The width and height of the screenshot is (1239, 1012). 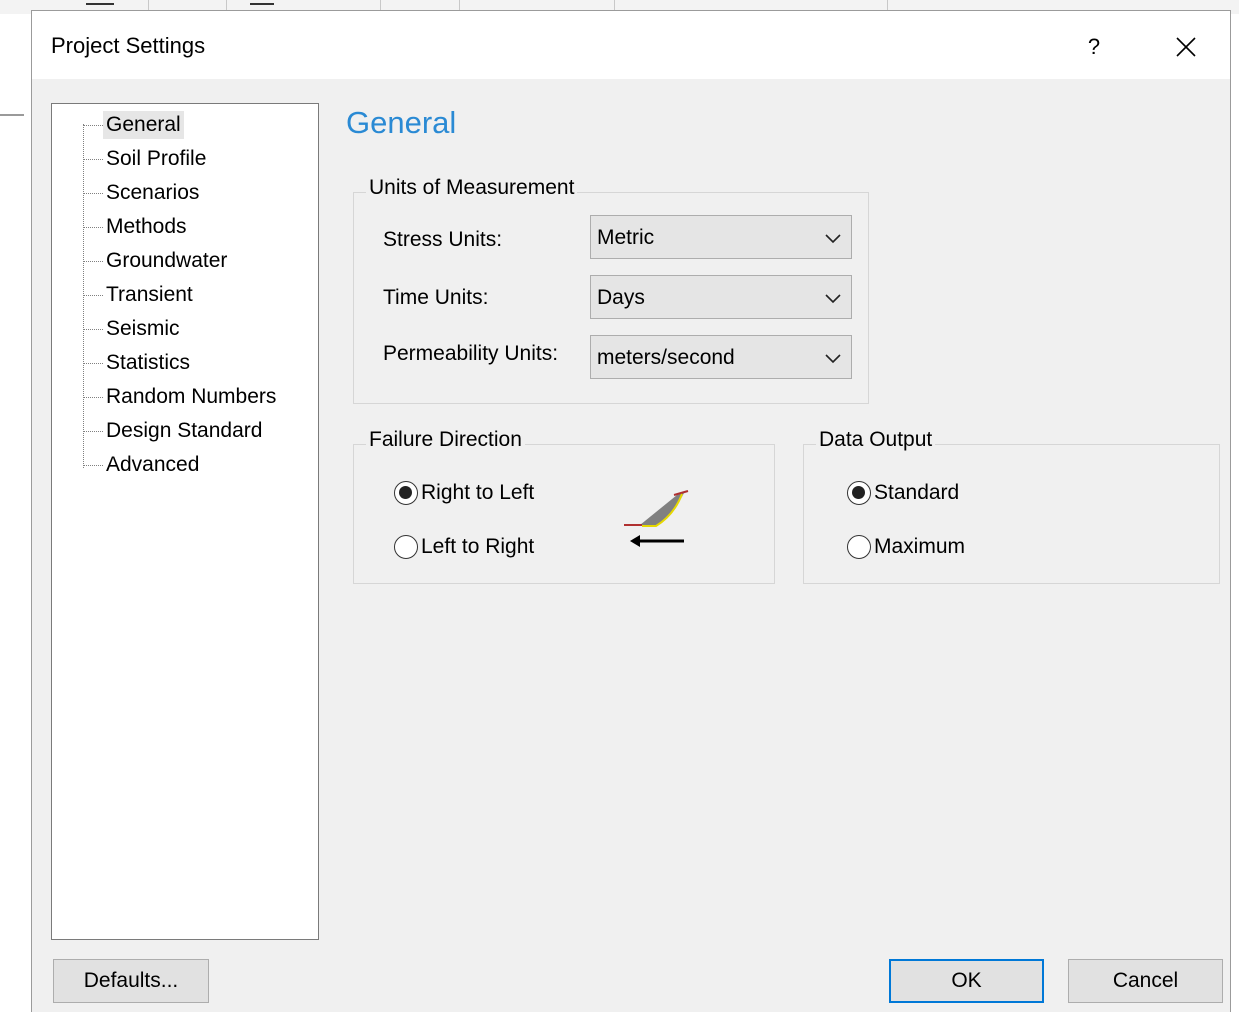 I want to click on cancel-button: Cancel, so click(x=1145, y=981).